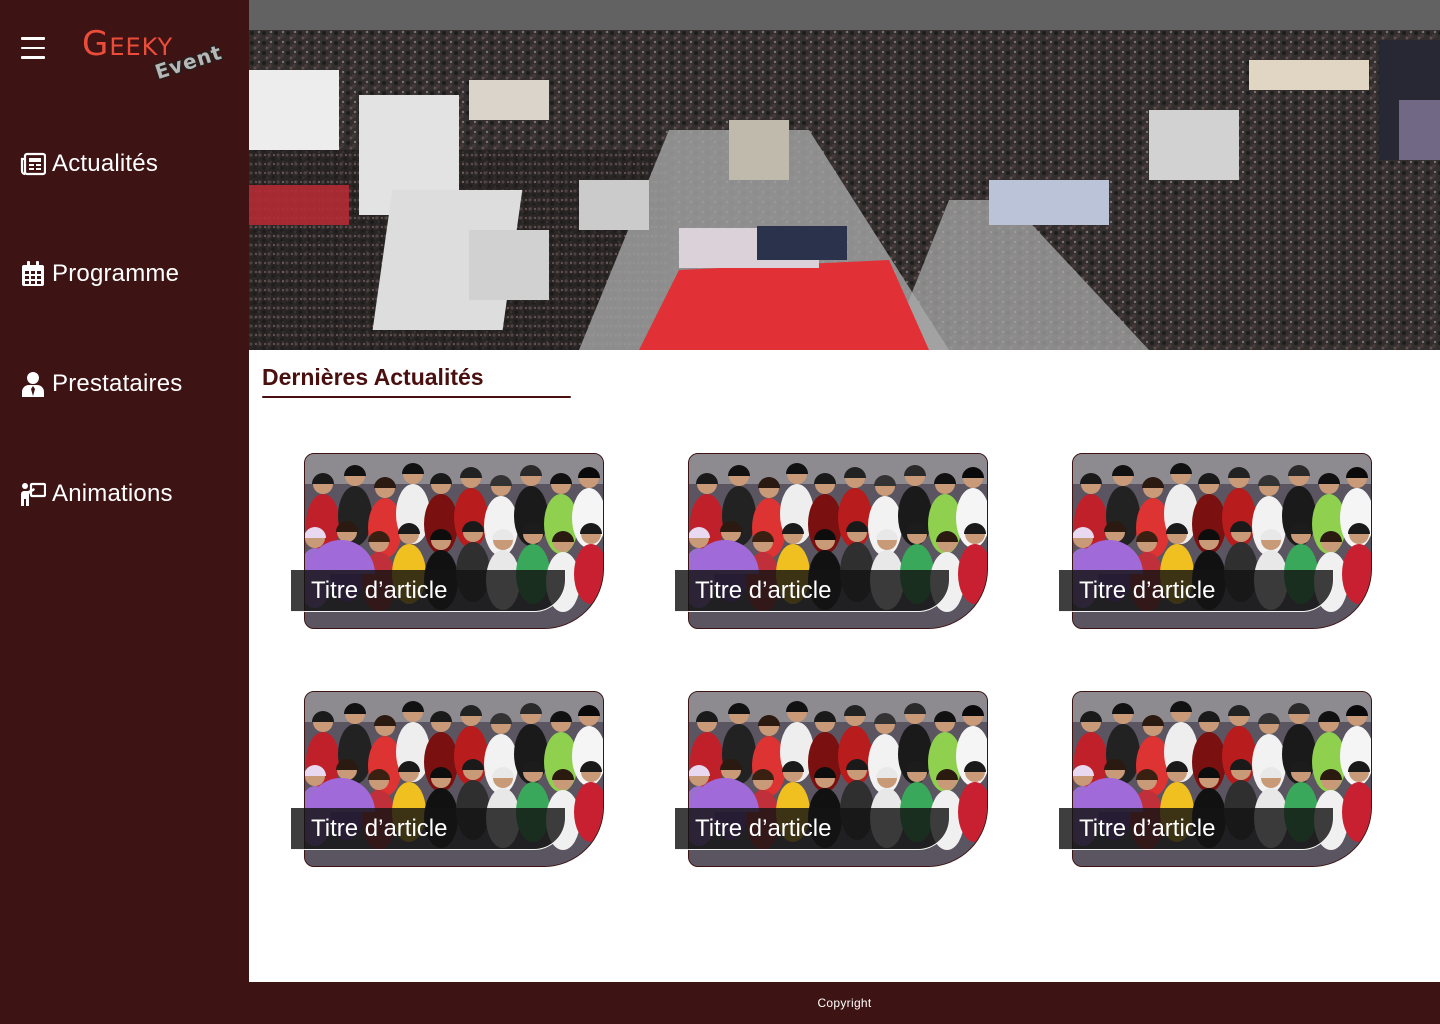 Image resolution: width=1440 pixels, height=1024 pixels. Describe the element at coordinates (33, 164) in the screenshot. I see `newspaper-icon` at that location.